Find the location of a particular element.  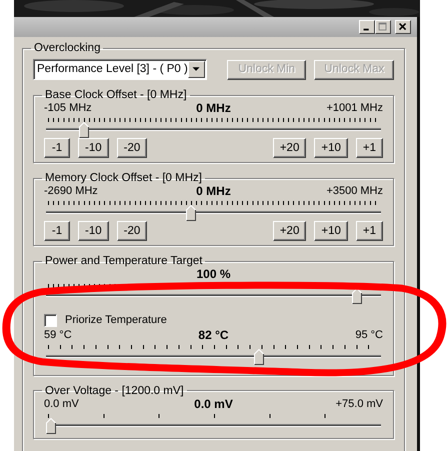

maximize-icon is located at coordinates (383, 27).